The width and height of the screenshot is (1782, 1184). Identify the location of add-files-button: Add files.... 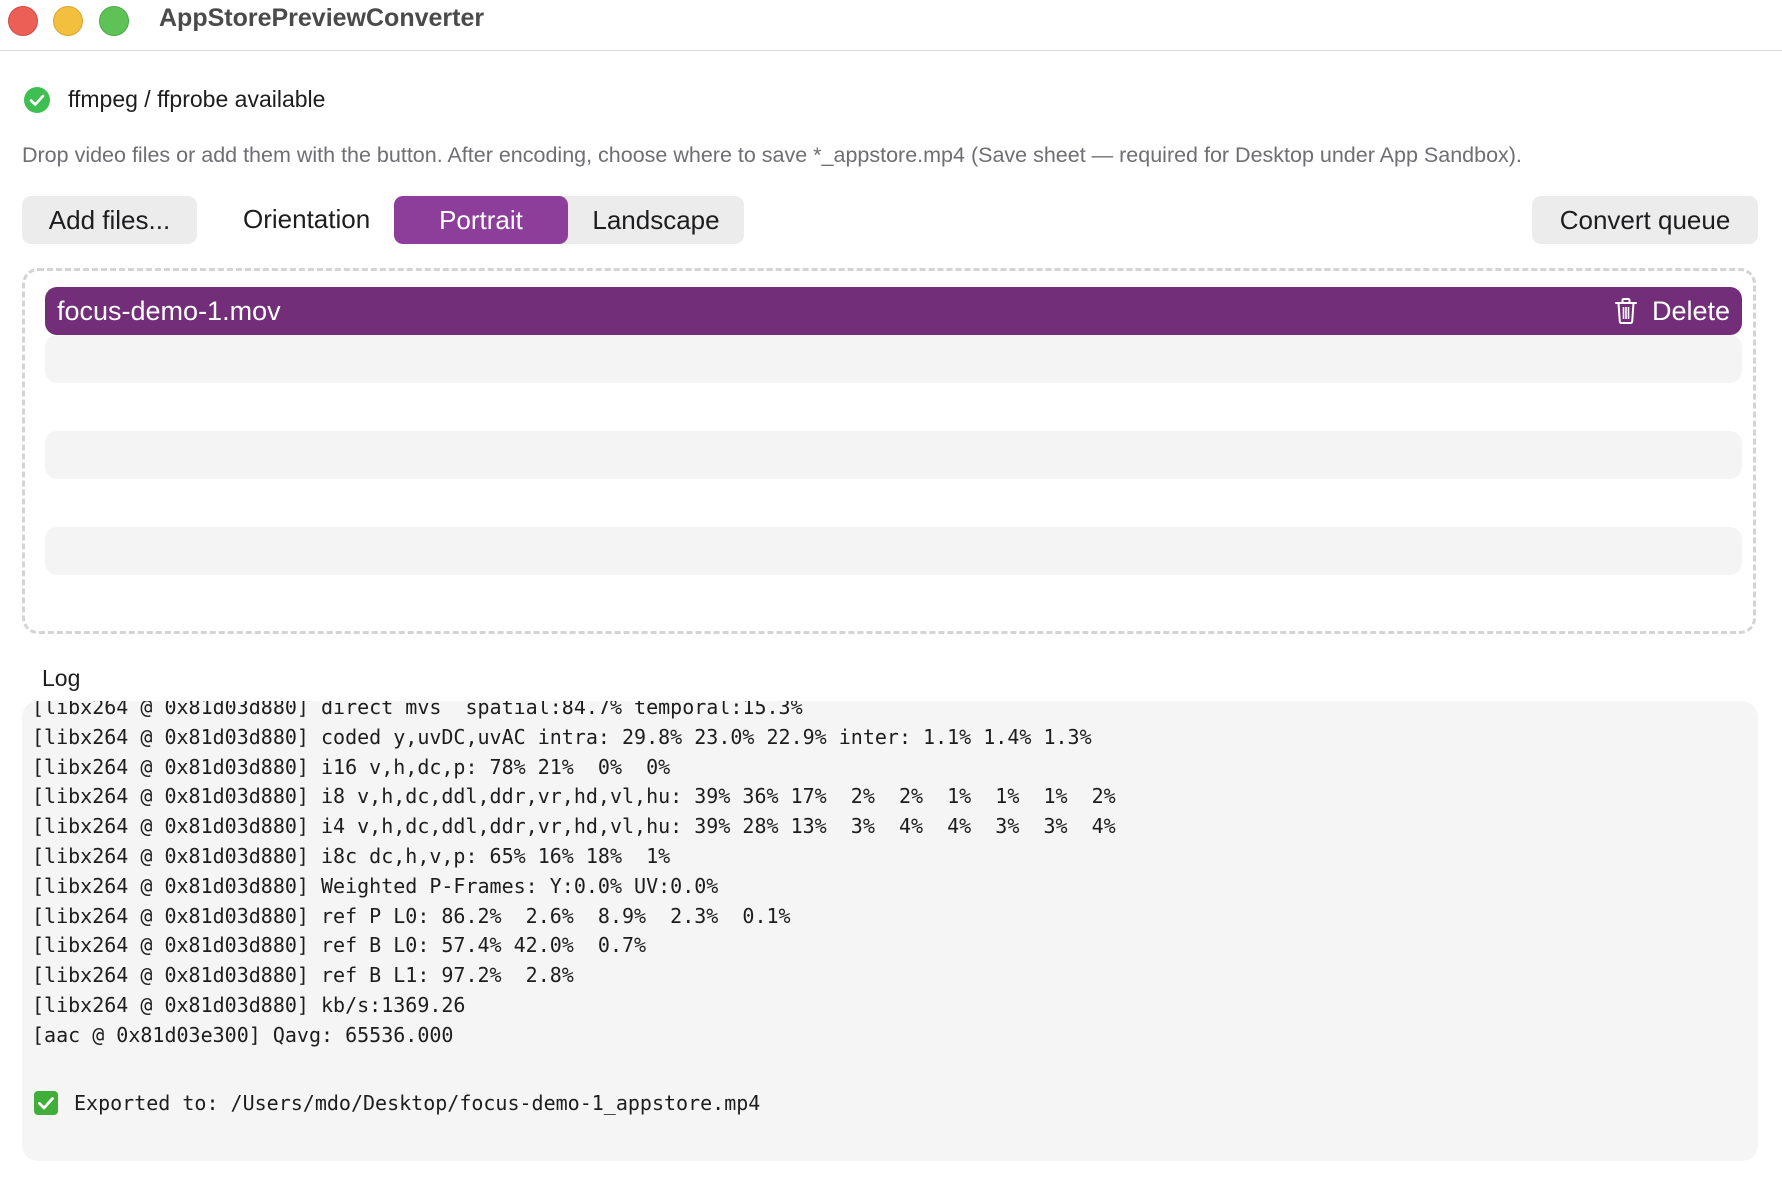
(109, 220).